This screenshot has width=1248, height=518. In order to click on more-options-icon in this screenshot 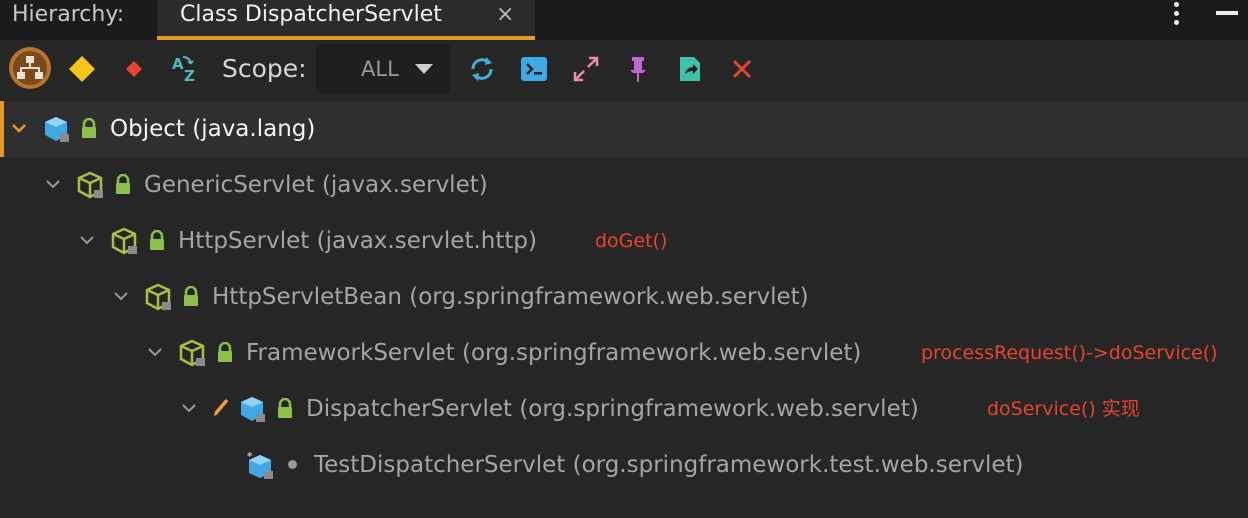, I will do `click(1176, 15)`.